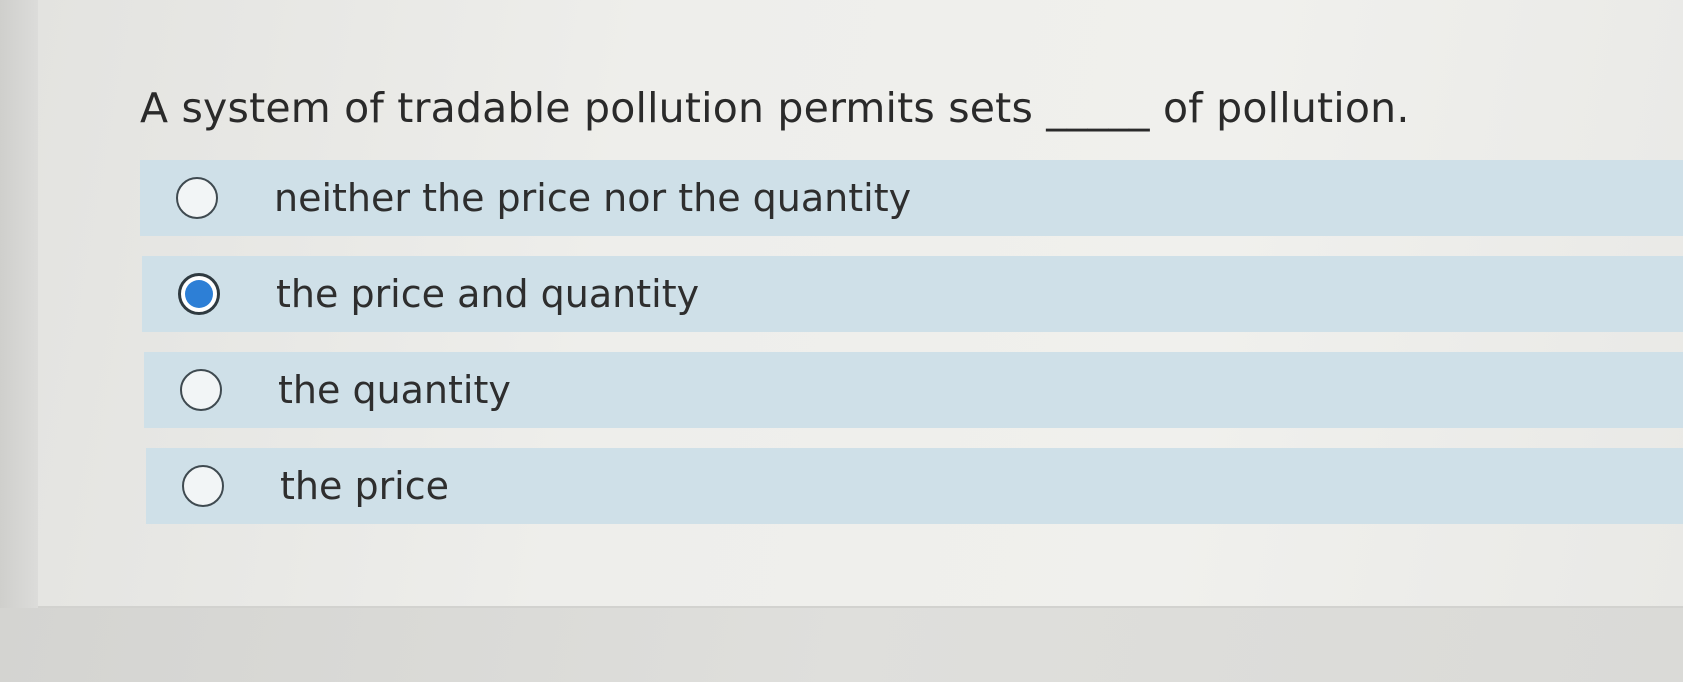  What do you see at coordinates (365, 486) in the screenshot?
I see `answer-option-label: the price` at bounding box center [365, 486].